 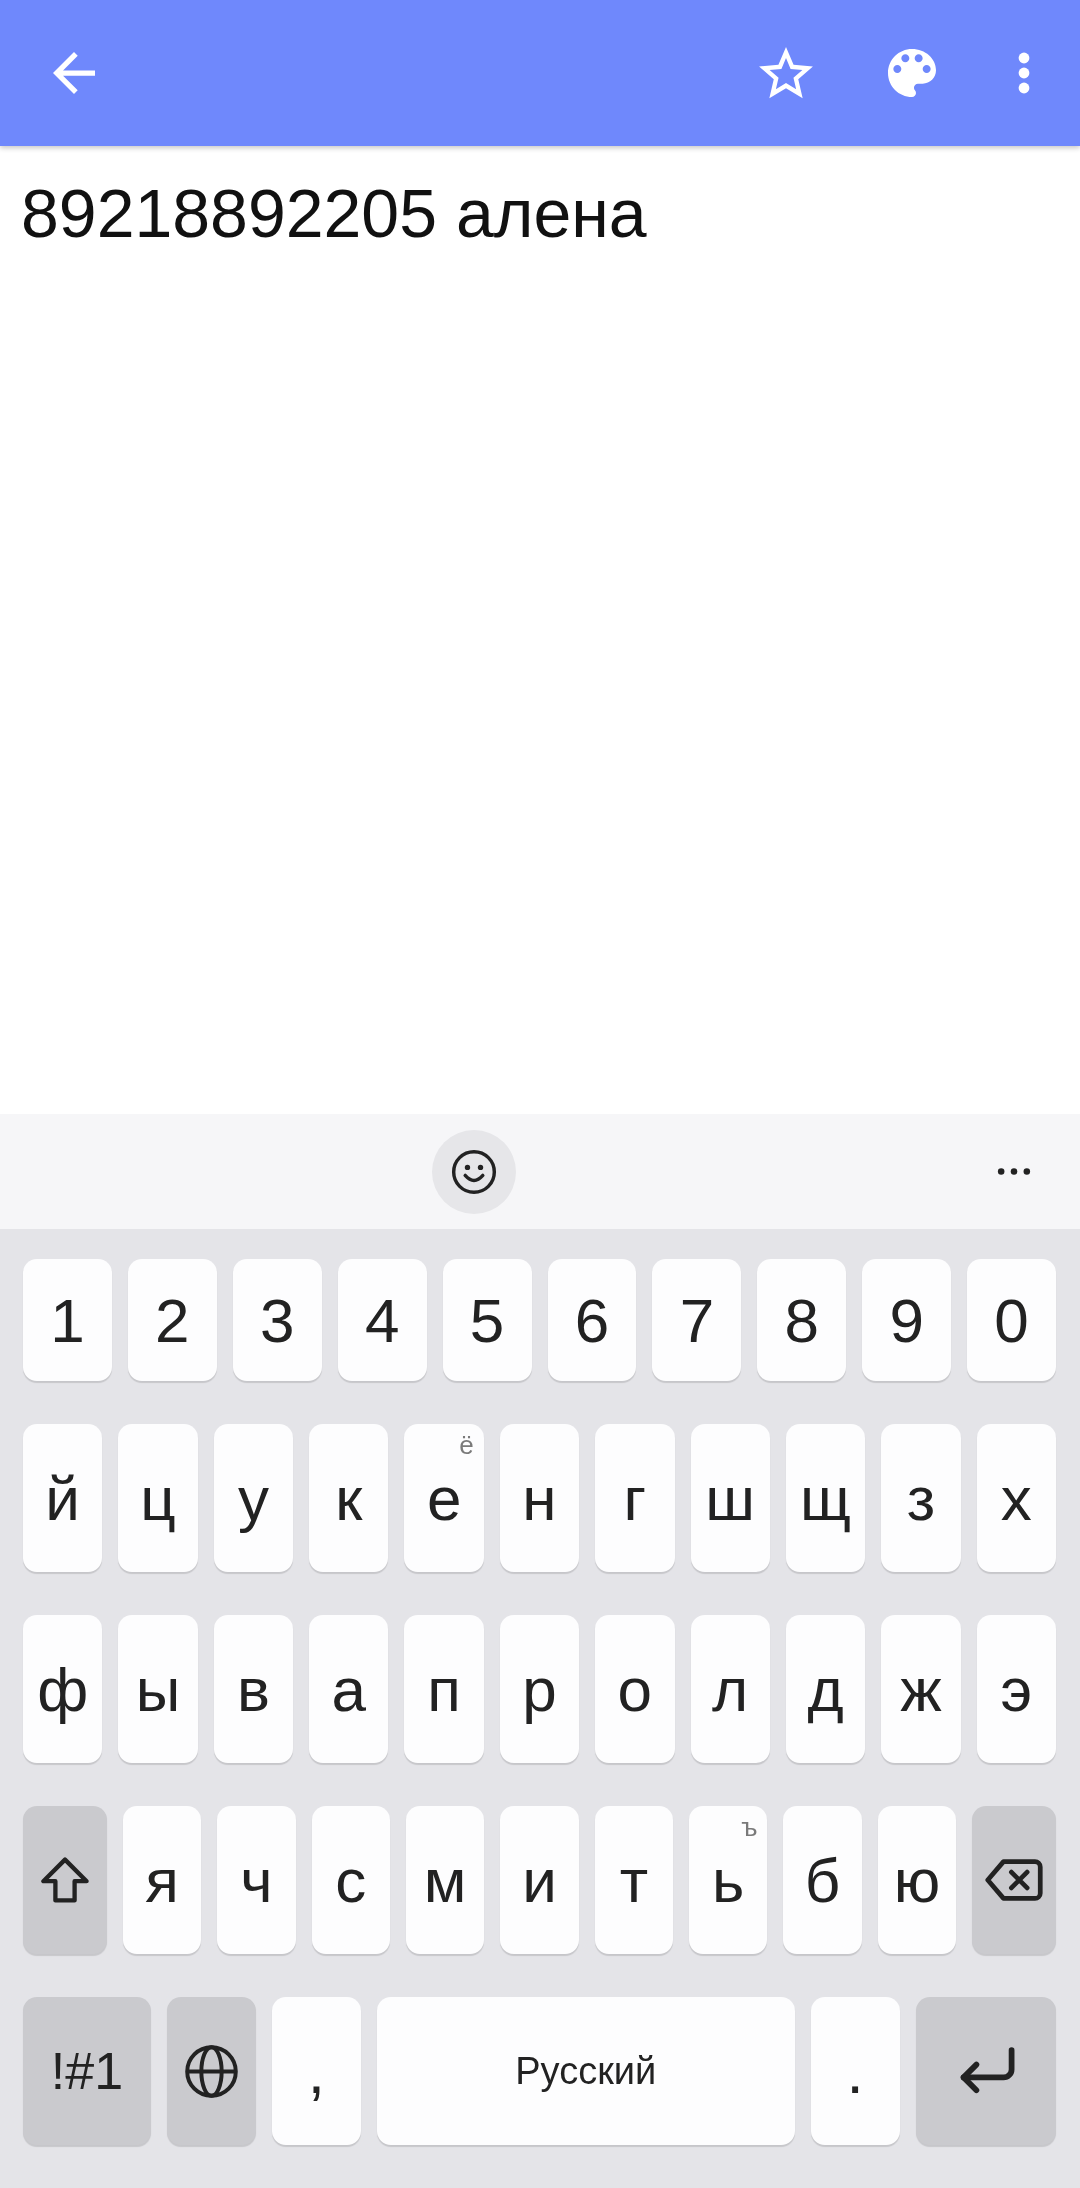 What do you see at coordinates (728, 1880) in the screenshot?
I see `keyboard-key: ъ ь` at bounding box center [728, 1880].